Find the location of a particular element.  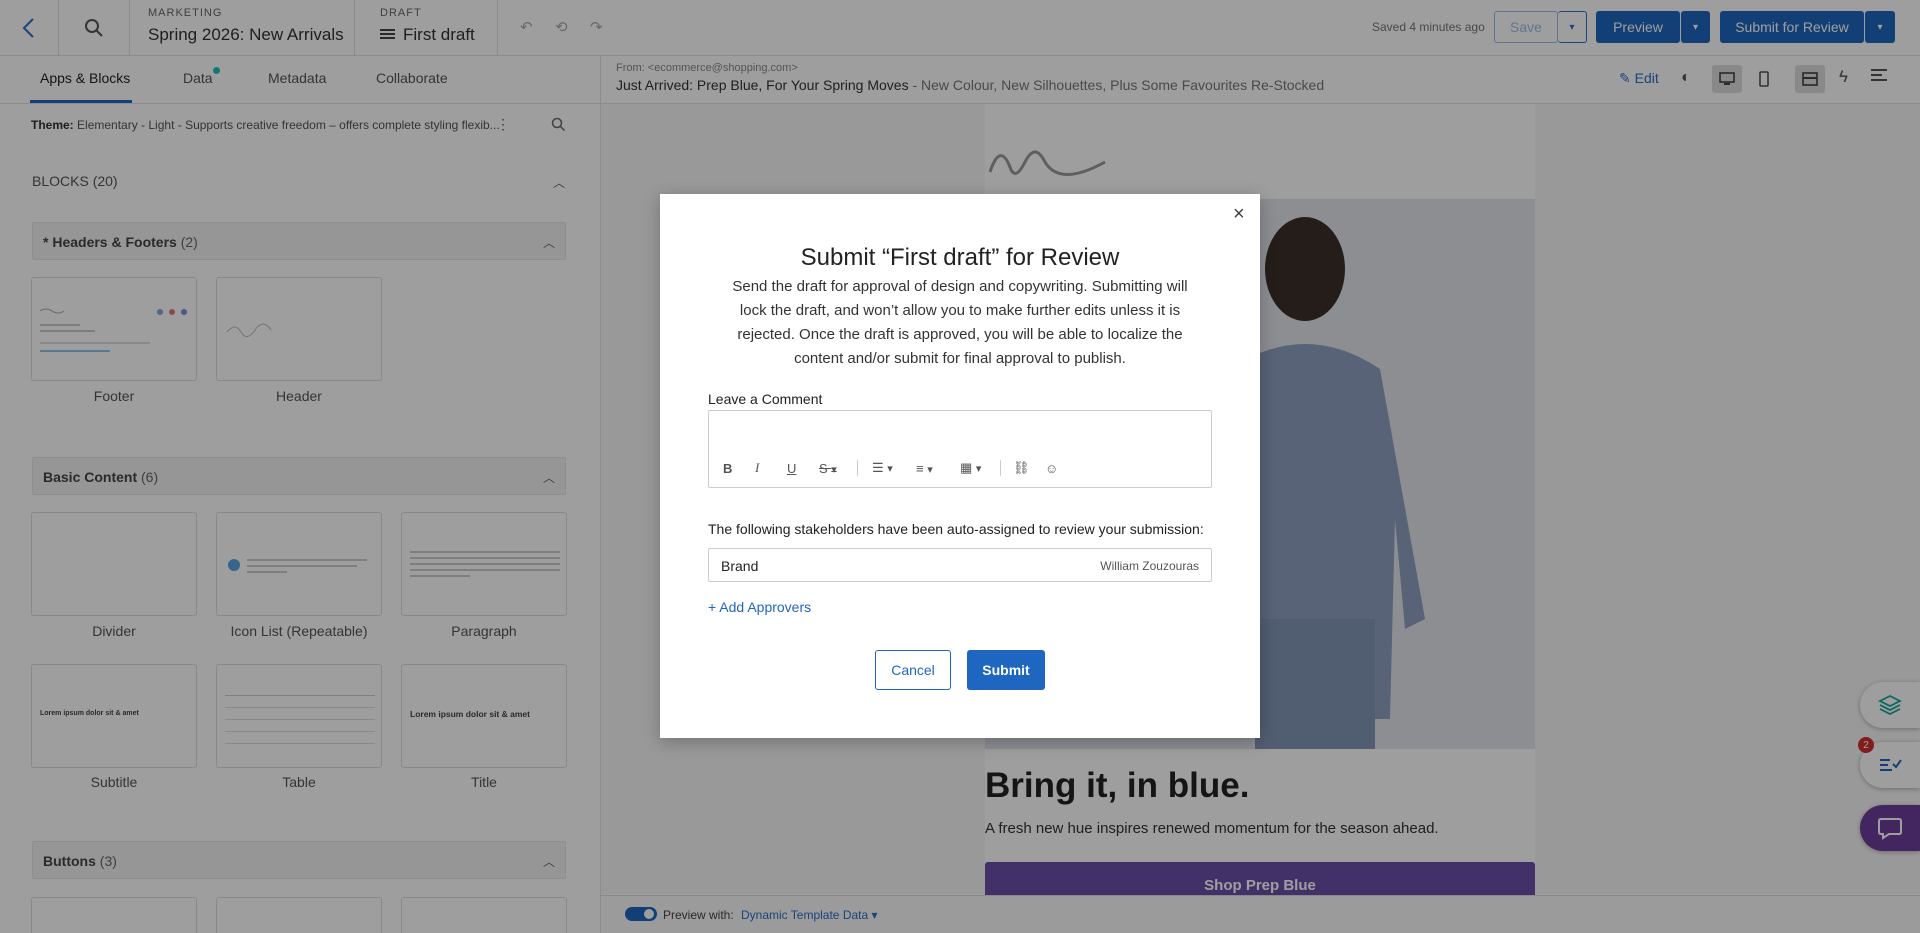

approver-row: Brand William Zouzouras is located at coordinates (960, 565).